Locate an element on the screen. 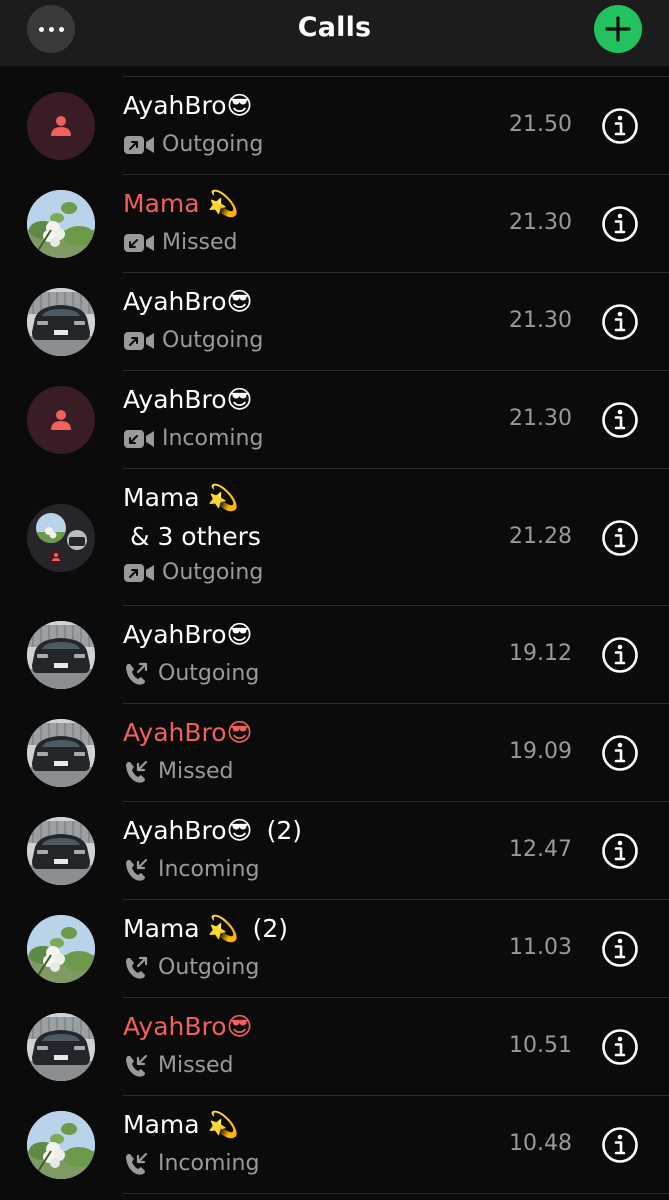  call-row: Mama 💫 Incoming 10.48 is located at coordinates (334, 1145).